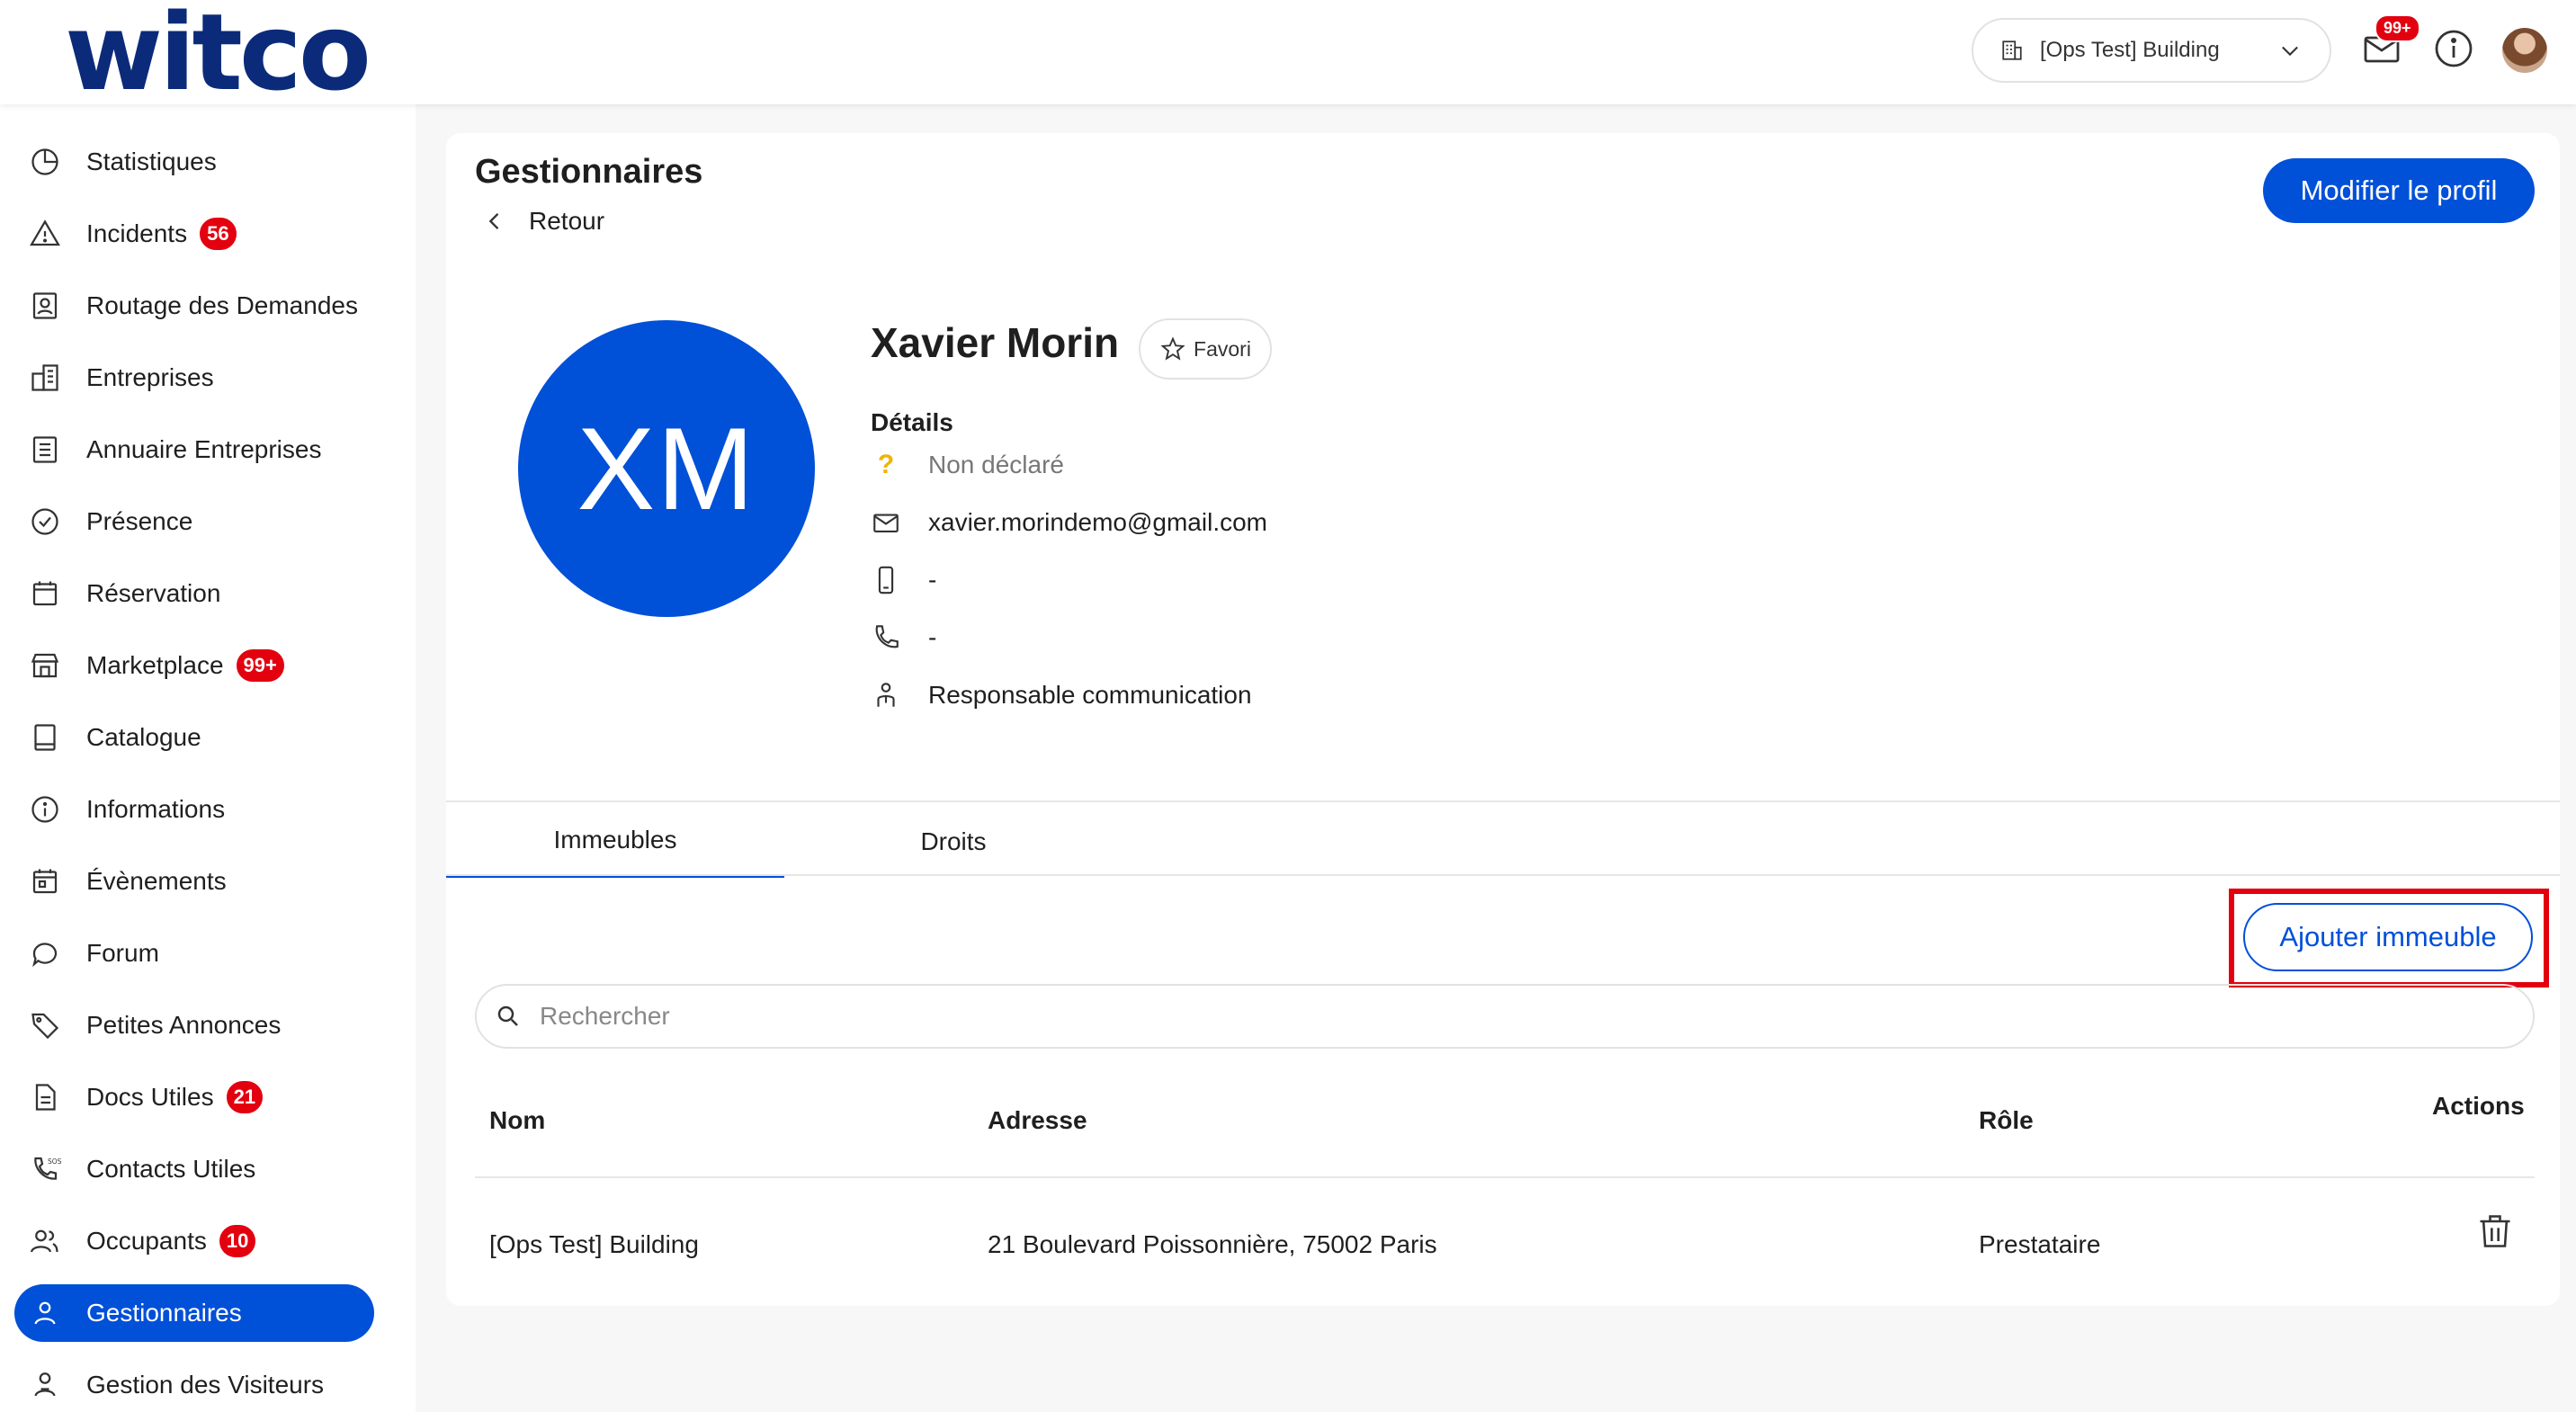  I want to click on sidebar-item-label: Occupants, so click(146, 1241).